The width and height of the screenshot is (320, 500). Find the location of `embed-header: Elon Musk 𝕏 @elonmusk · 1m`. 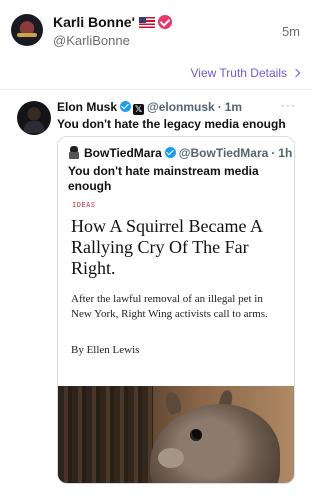

embed-header: Elon Musk 𝕏 @elonmusk · 1m is located at coordinates (149, 107).